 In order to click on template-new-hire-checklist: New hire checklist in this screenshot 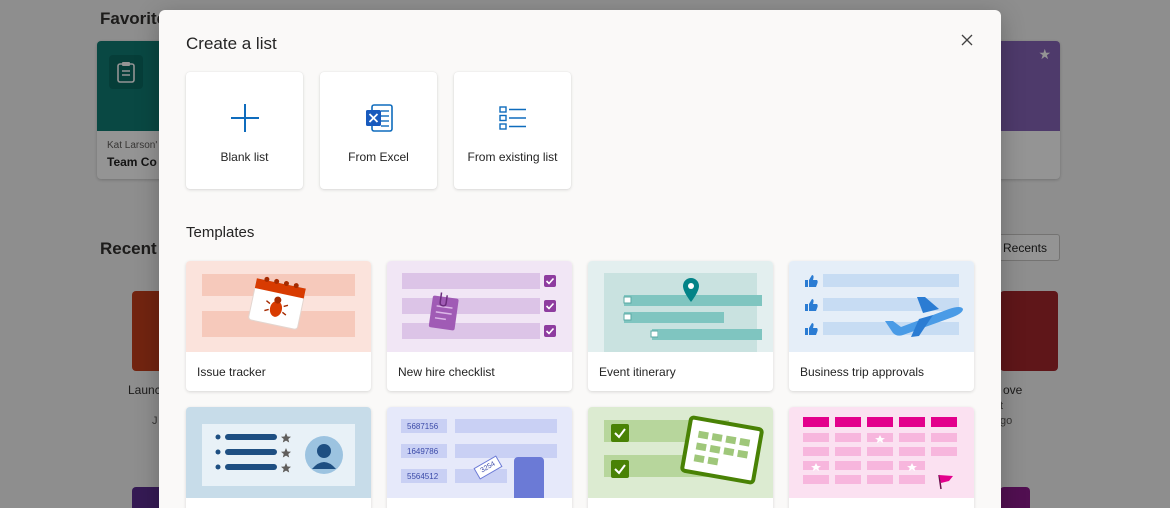, I will do `click(479, 326)`.